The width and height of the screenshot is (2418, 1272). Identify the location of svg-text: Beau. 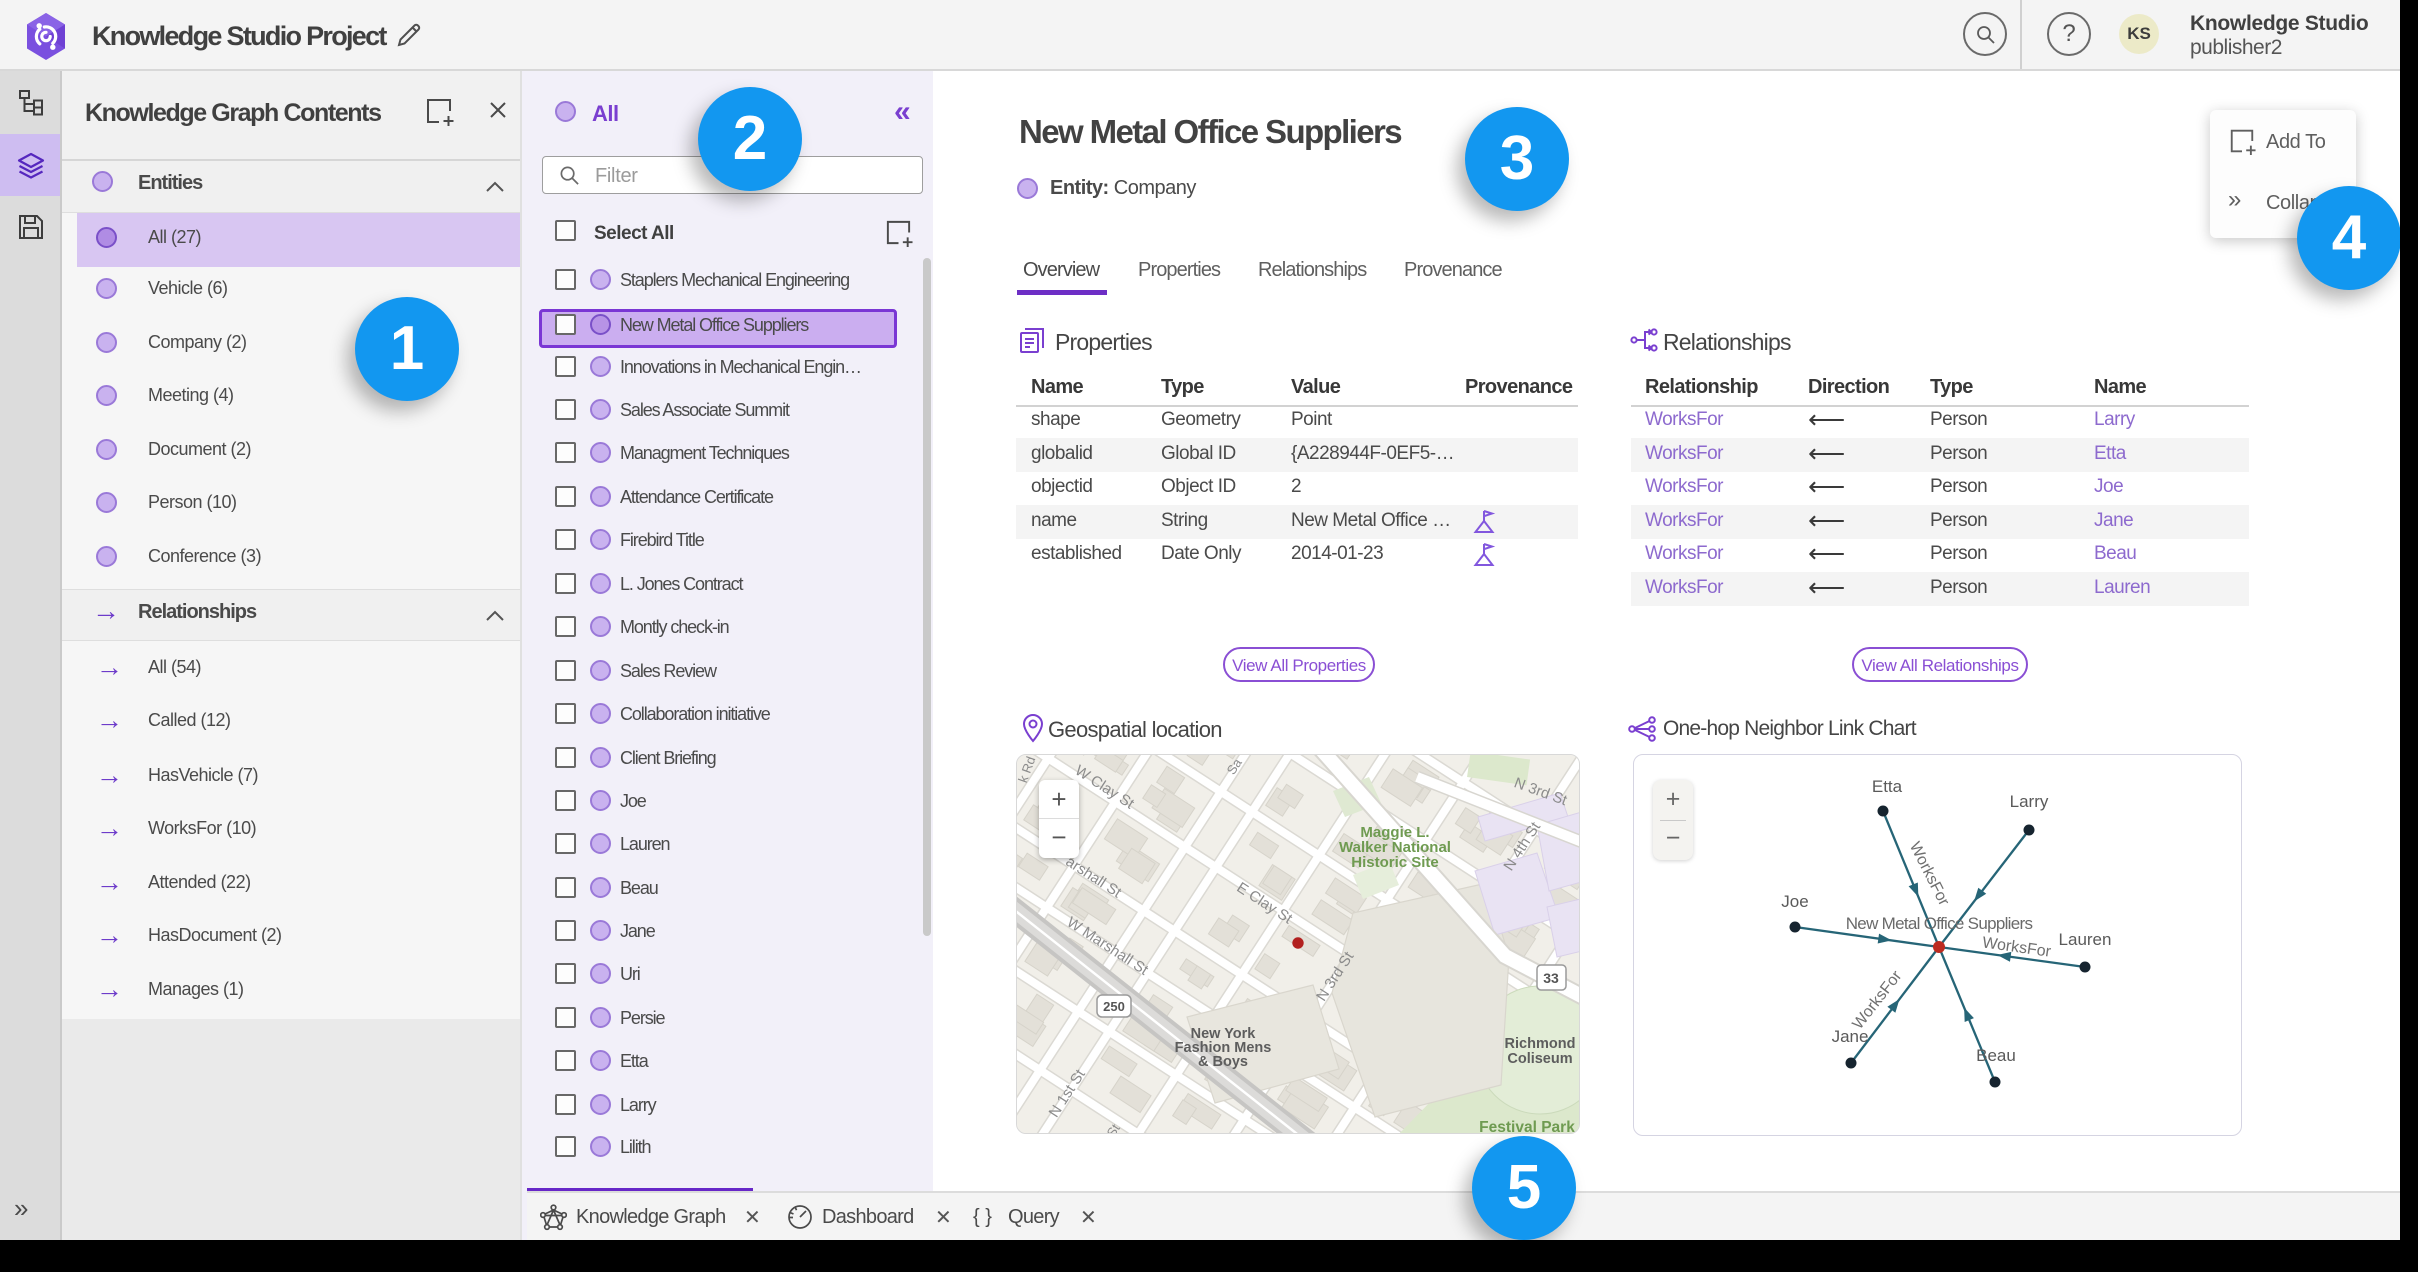
(1996, 1055).